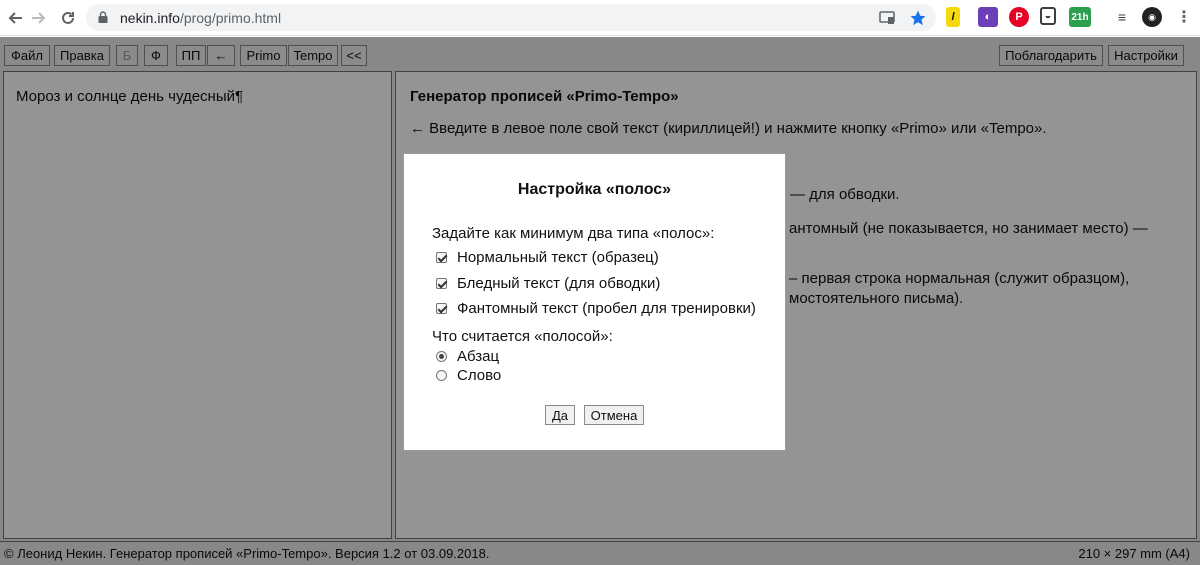  I want to click on menu-kebab-icon: ⋮, so click(1184, 17).